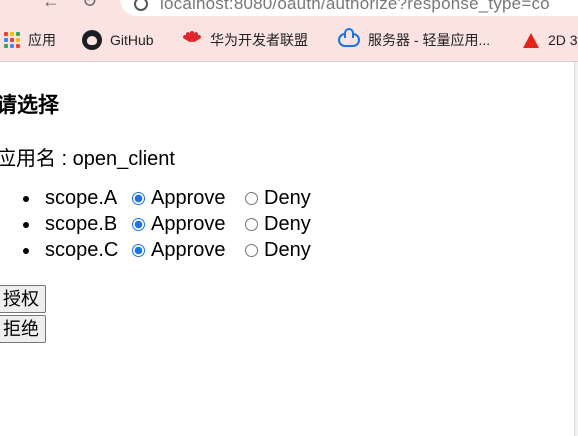 This screenshot has width=578, height=436. What do you see at coordinates (82, 250) in the screenshot?
I see `scope-name: scope.C` at bounding box center [82, 250].